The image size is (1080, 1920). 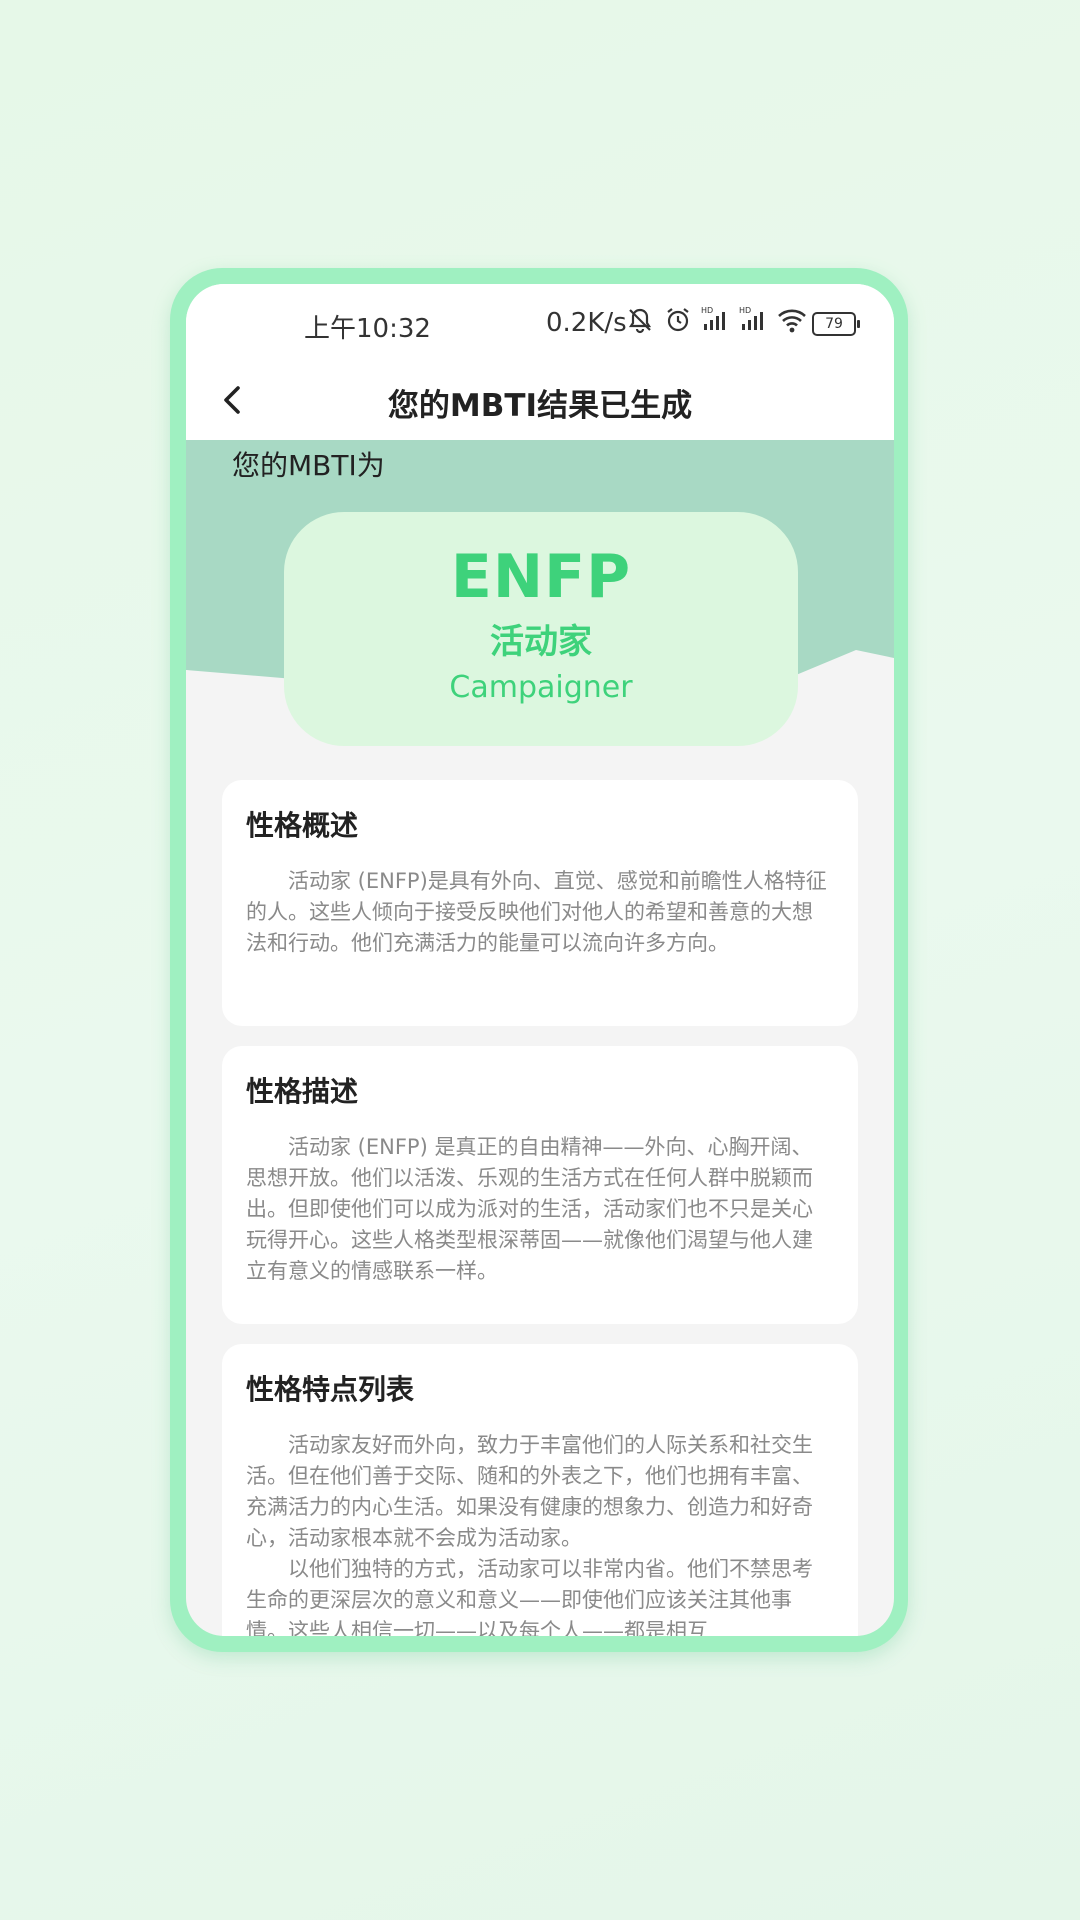 What do you see at coordinates (541, 687) in the screenshot?
I see `mbti-name-en: Campaigner` at bounding box center [541, 687].